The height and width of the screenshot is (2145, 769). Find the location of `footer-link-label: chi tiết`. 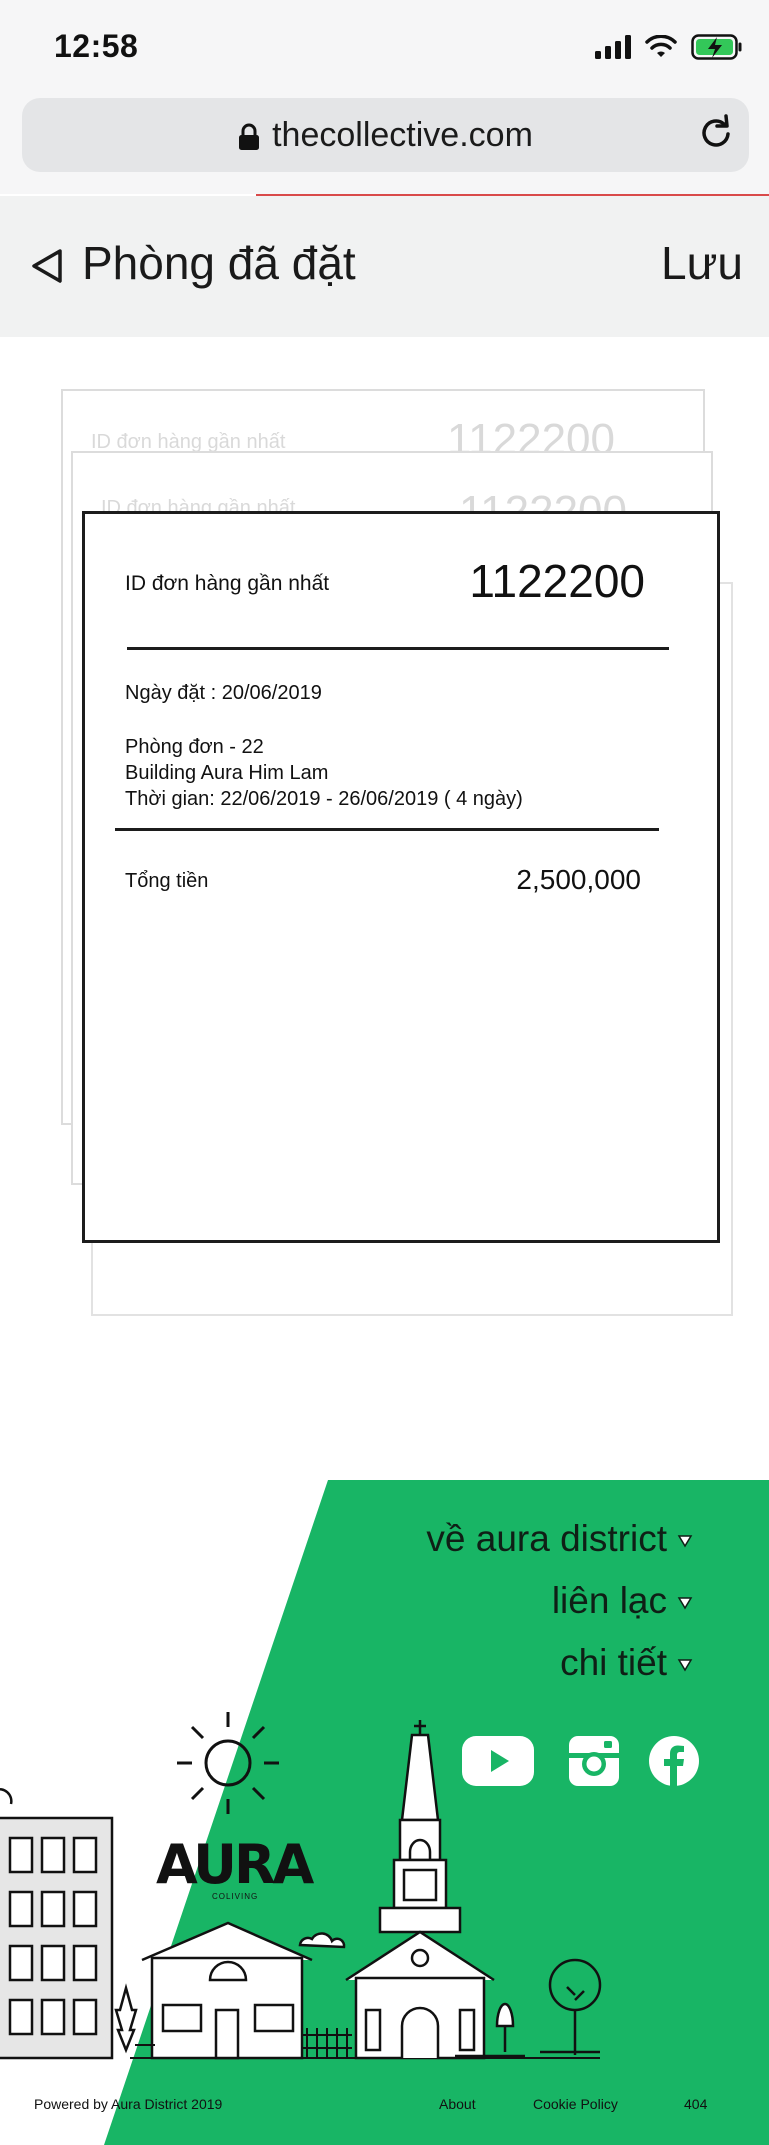

footer-link-label: chi tiết is located at coordinates (613, 1662).